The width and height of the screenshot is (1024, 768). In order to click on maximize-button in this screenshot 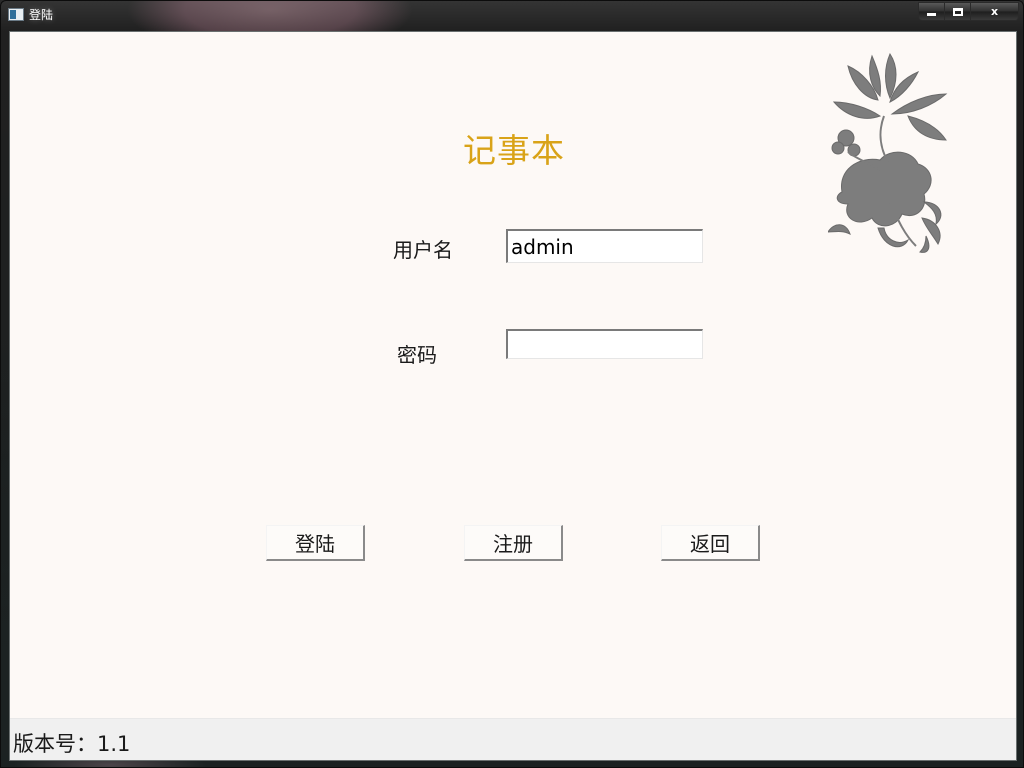, I will do `click(958, 11)`.